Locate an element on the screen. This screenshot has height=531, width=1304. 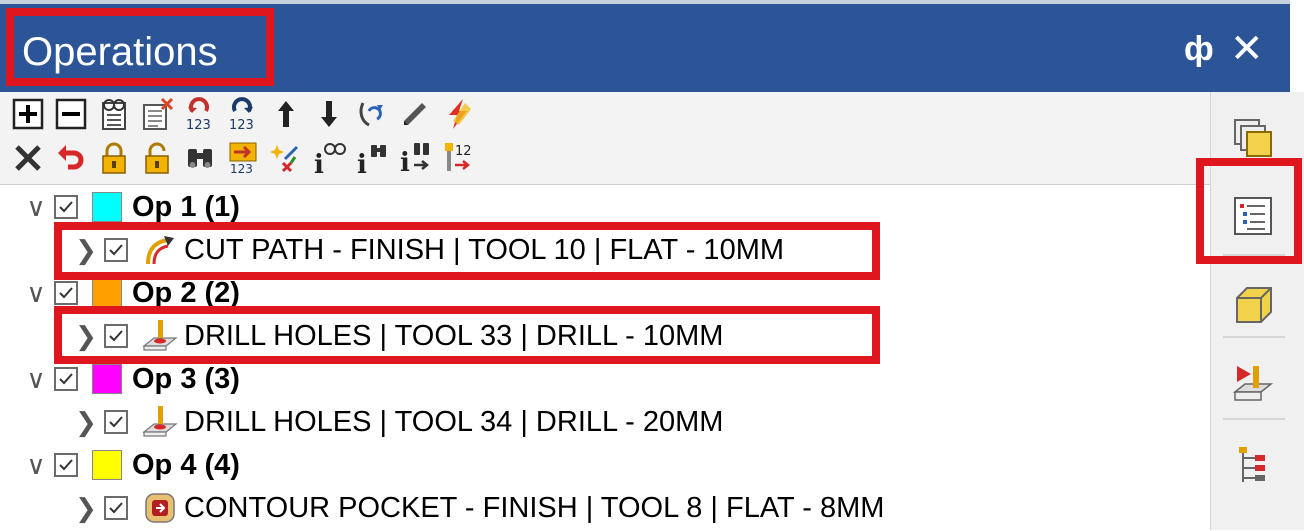
lock-icon is located at coordinates (113, 158).